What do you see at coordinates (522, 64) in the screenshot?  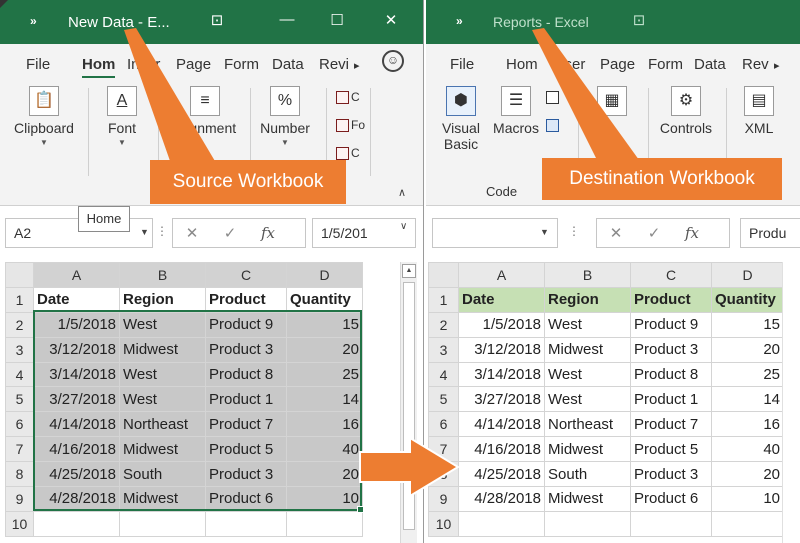 I see `tab-home: Hom` at bounding box center [522, 64].